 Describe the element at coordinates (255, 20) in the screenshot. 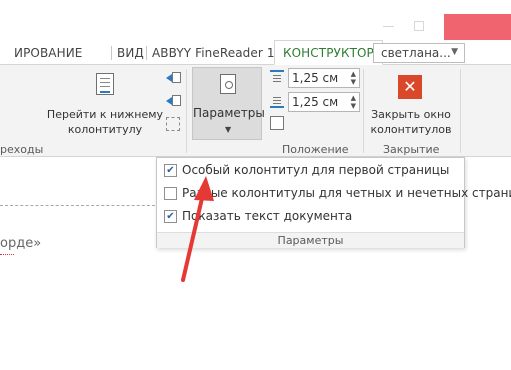

I see `title-bar` at that location.